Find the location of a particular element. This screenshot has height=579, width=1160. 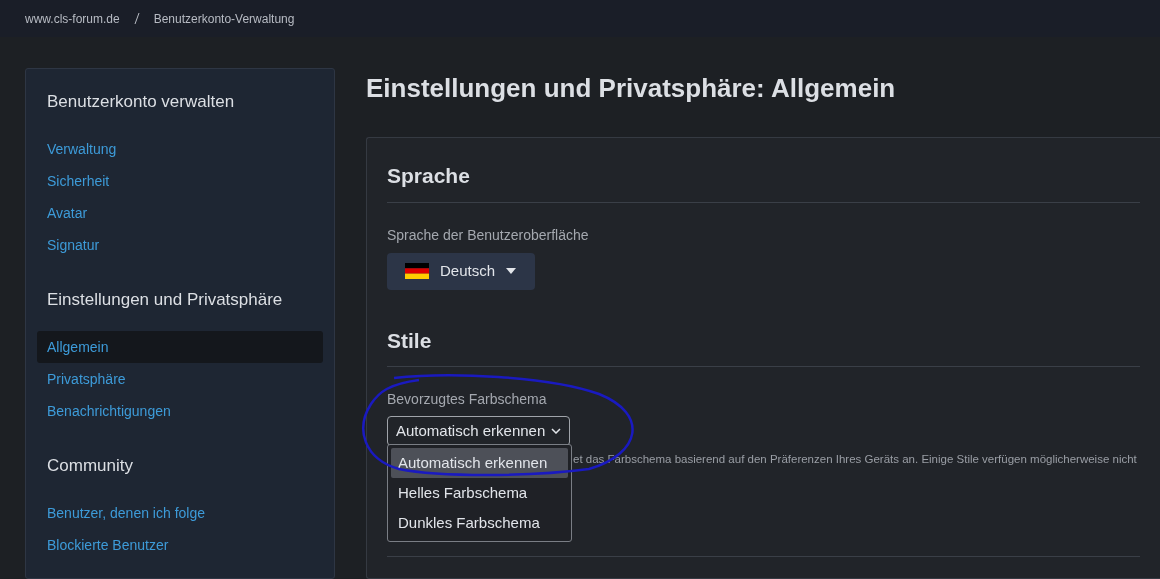

field-label: Bevorzugtes Farbschema is located at coordinates (467, 399).